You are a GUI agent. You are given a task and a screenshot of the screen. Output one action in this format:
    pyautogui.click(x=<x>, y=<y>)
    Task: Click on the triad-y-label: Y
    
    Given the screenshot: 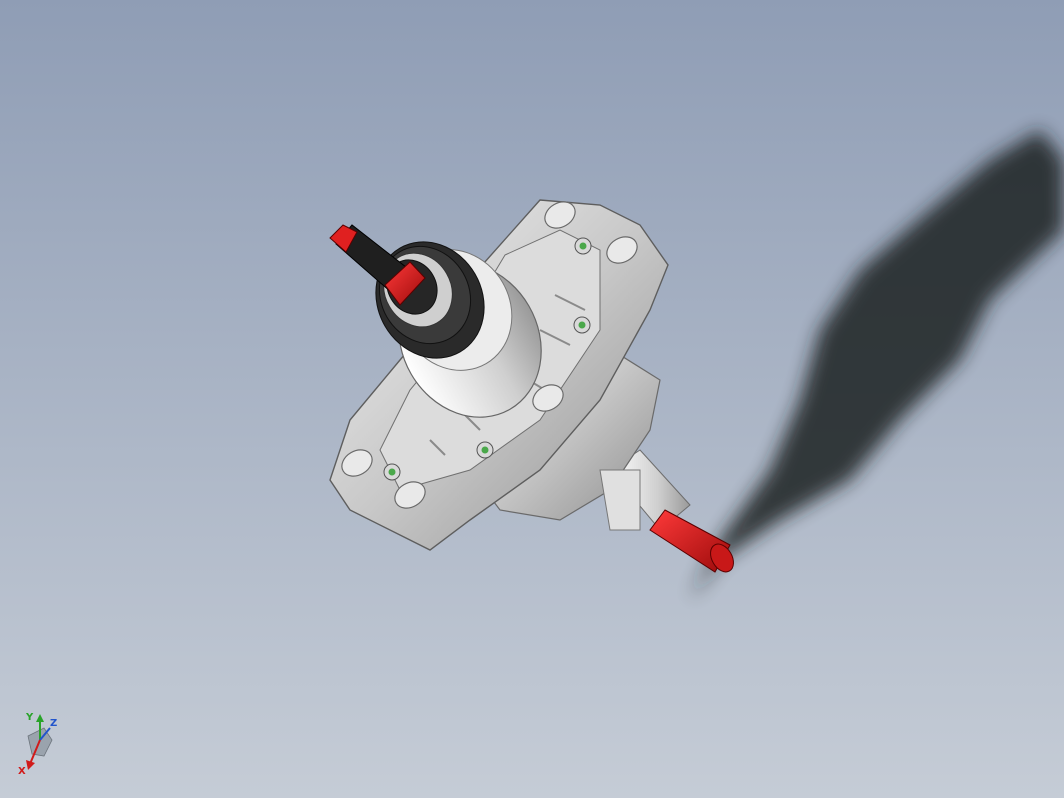 What is the action you would take?
    pyautogui.click(x=29, y=717)
    